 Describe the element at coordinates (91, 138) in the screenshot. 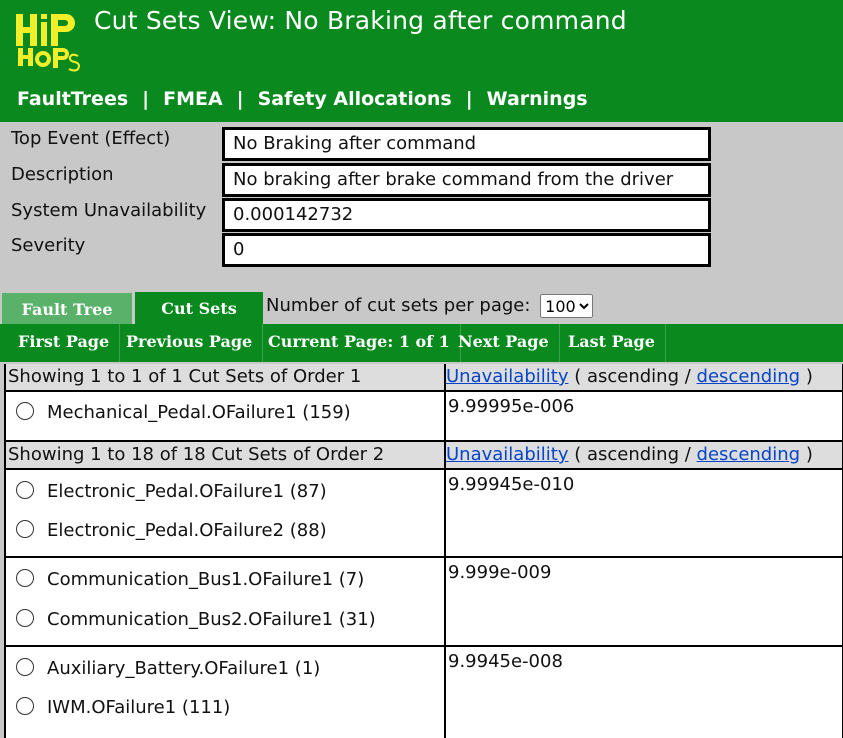

I see `top-event-label: Top Event (Effect)` at that location.